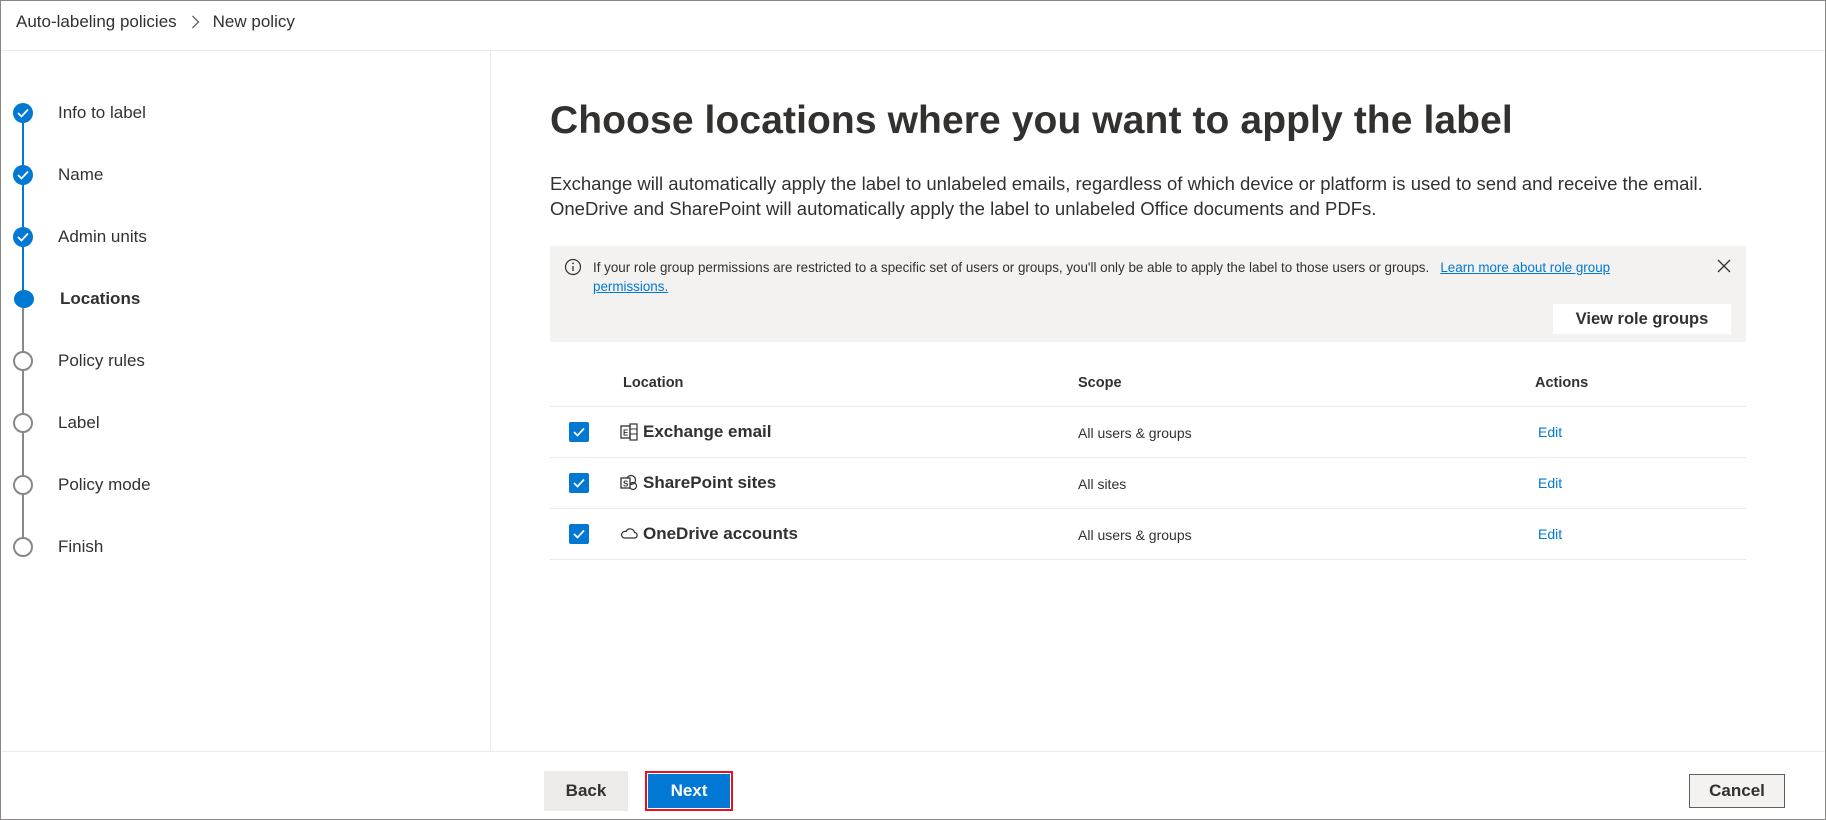 This screenshot has width=1826, height=820. Describe the element at coordinates (81, 546) in the screenshot. I see `step-label: Finish` at that location.